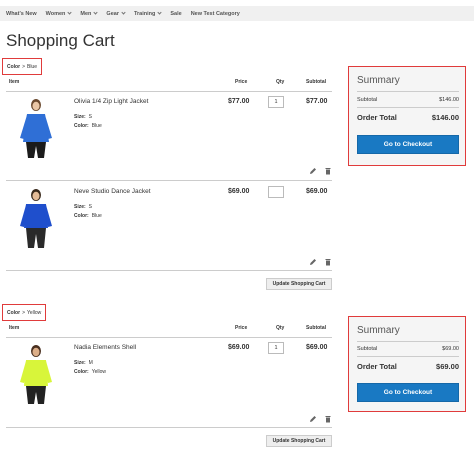 The image size is (474, 460). I want to click on nav-item-label: What's New, so click(21, 13).